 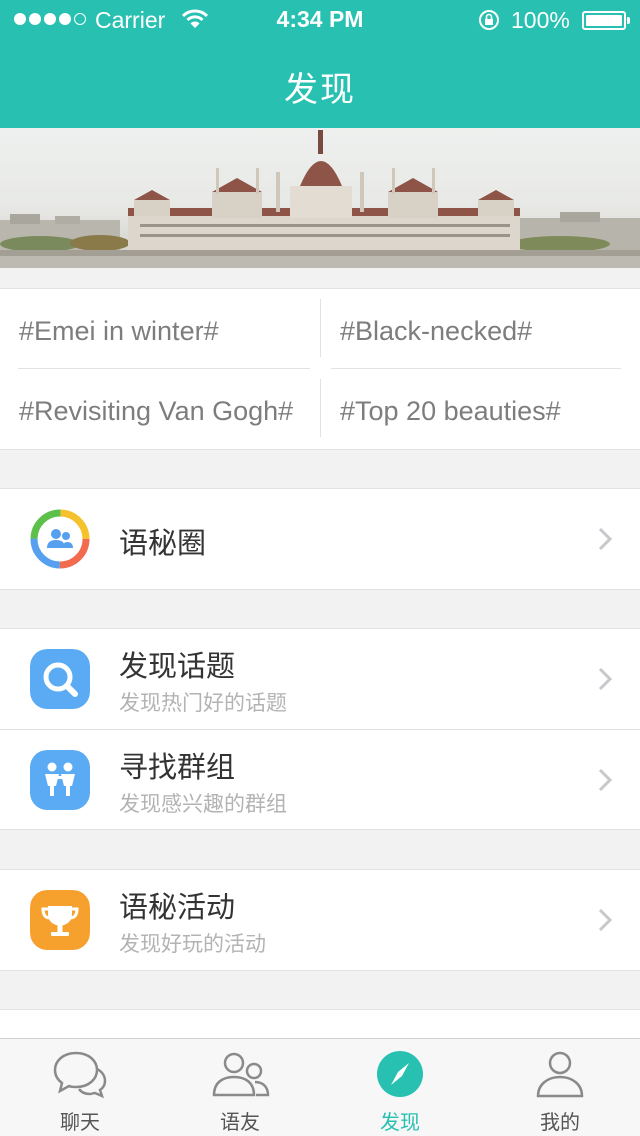 I want to click on tab-label: 聊天, so click(x=80, y=1122).